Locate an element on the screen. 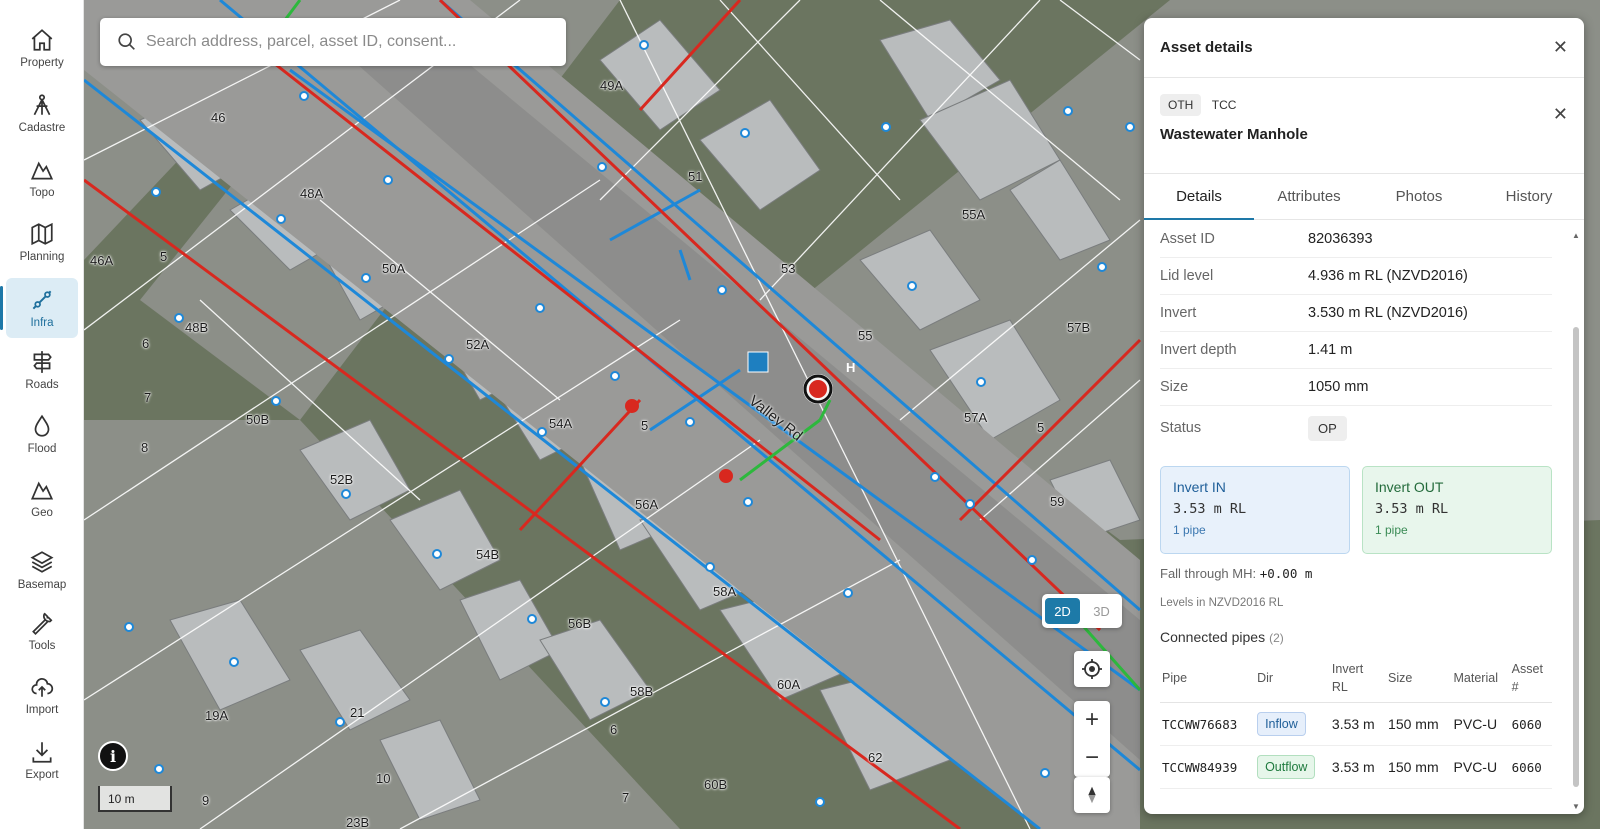  signpost-icon is located at coordinates (42, 362).